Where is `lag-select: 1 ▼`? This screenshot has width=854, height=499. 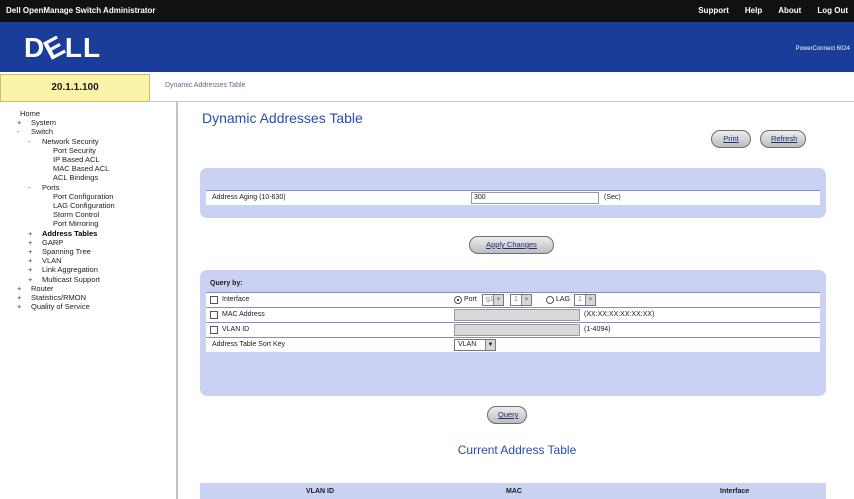
lag-select: 1 ▼ is located at coordinates (585, 300).